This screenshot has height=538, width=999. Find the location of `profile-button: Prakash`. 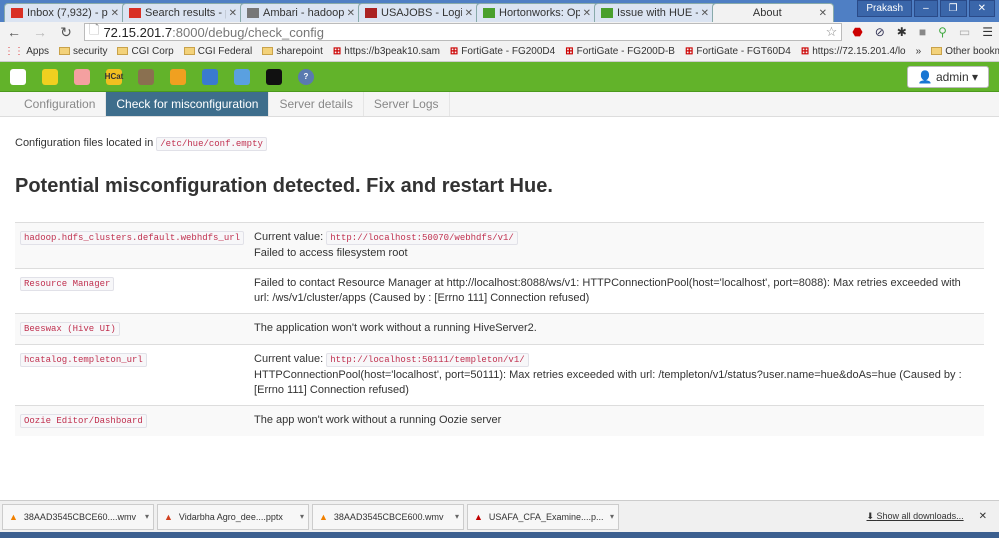

profile-button: Prakash is located at coordinates (885, 8).